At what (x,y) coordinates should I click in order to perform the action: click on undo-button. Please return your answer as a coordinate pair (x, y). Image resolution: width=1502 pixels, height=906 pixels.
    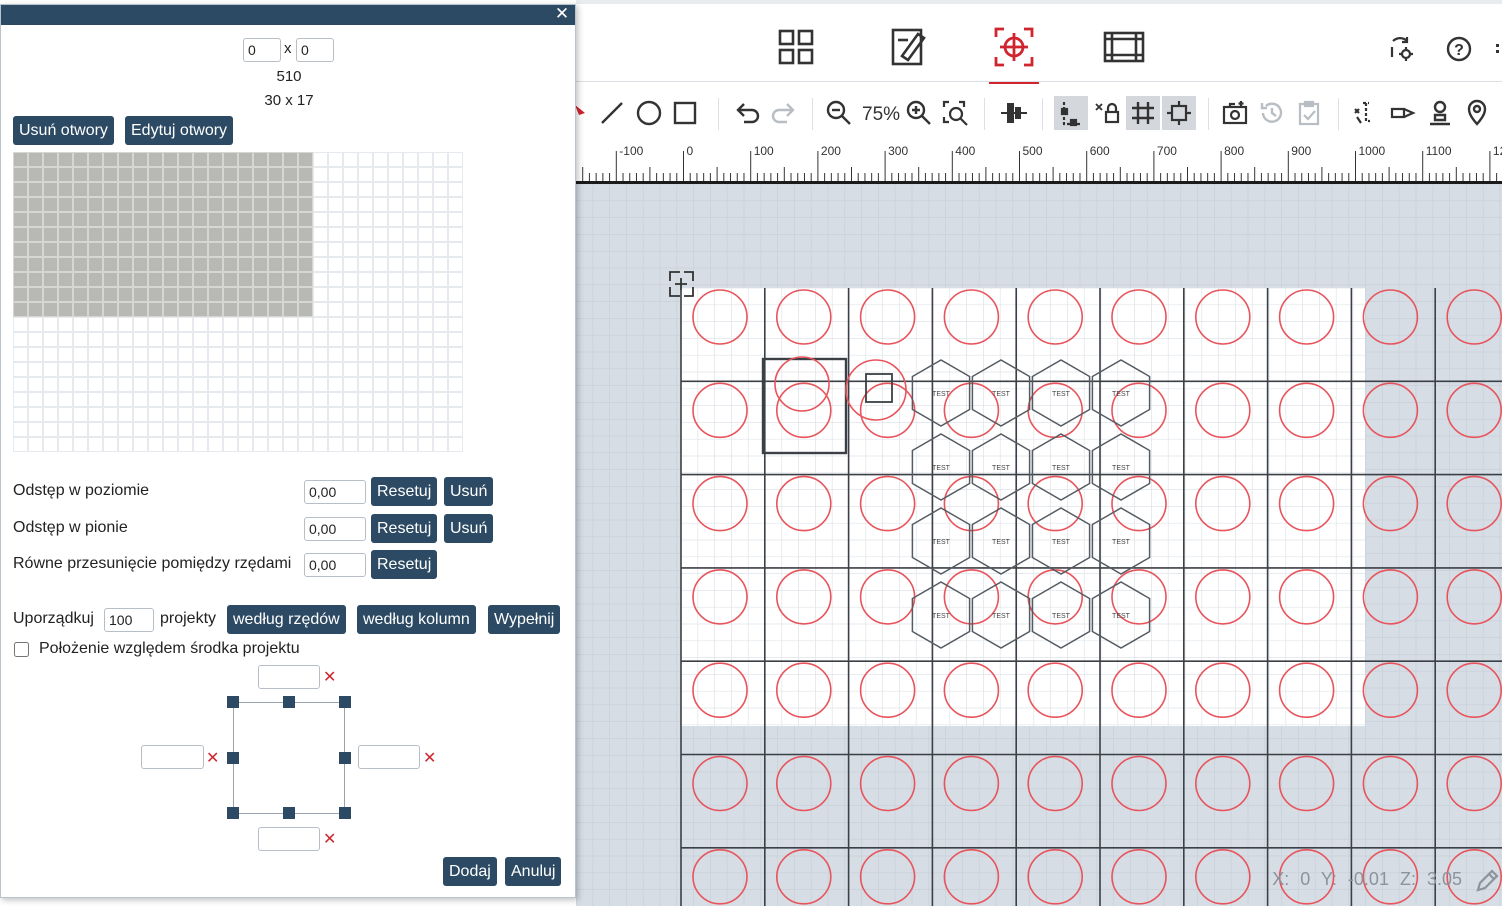
    Looking at the image, I should click on (748, 113).